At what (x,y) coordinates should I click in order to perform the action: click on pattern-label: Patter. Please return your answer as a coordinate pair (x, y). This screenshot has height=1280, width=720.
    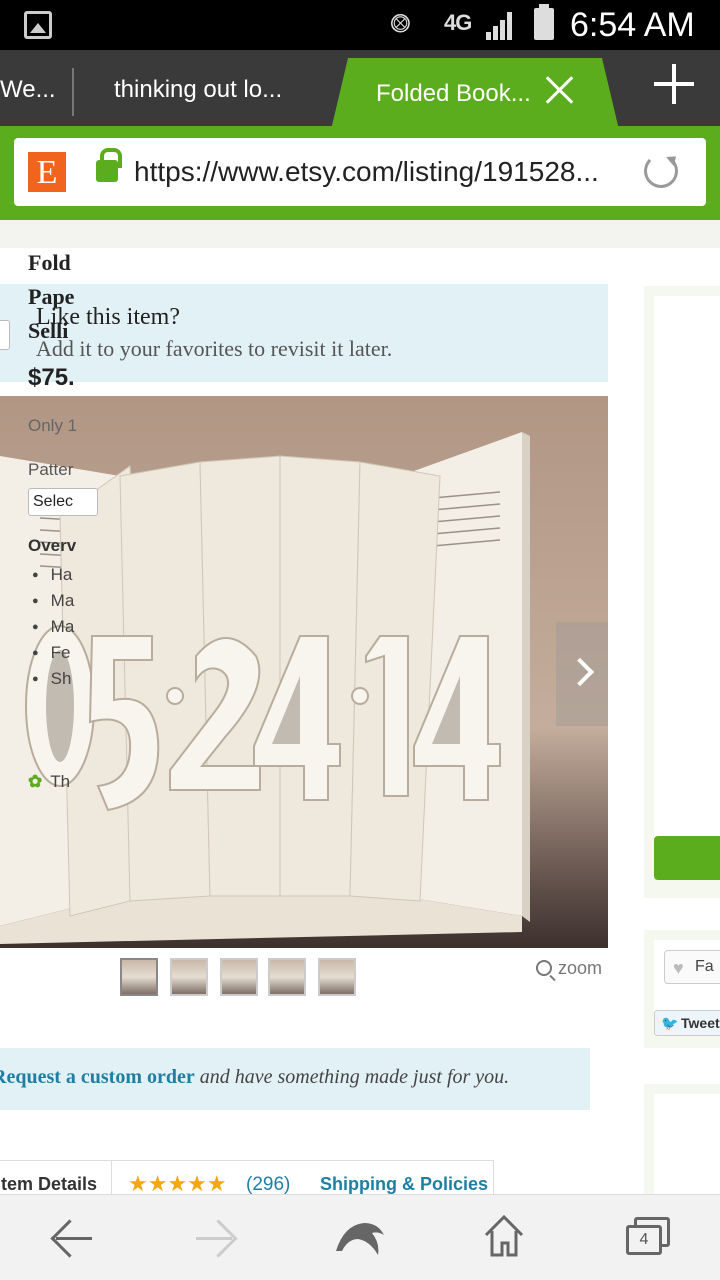
    Looking at the image, I should click on (51, 469).